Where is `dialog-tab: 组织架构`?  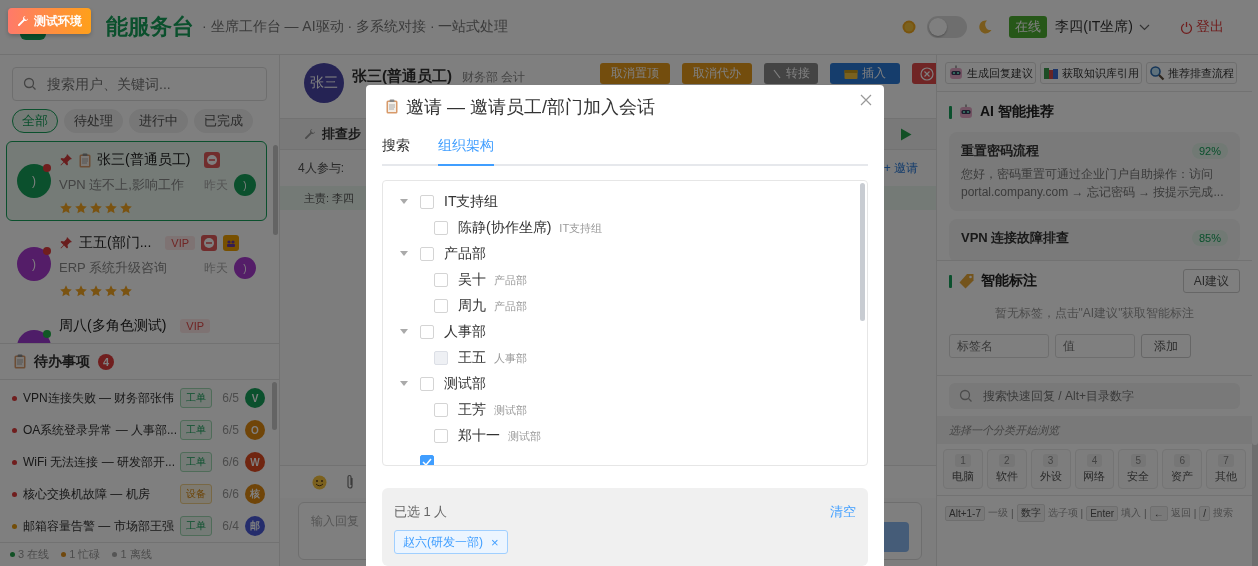
dialog-tab: 组织架构 is located at coordinates (466, 147).